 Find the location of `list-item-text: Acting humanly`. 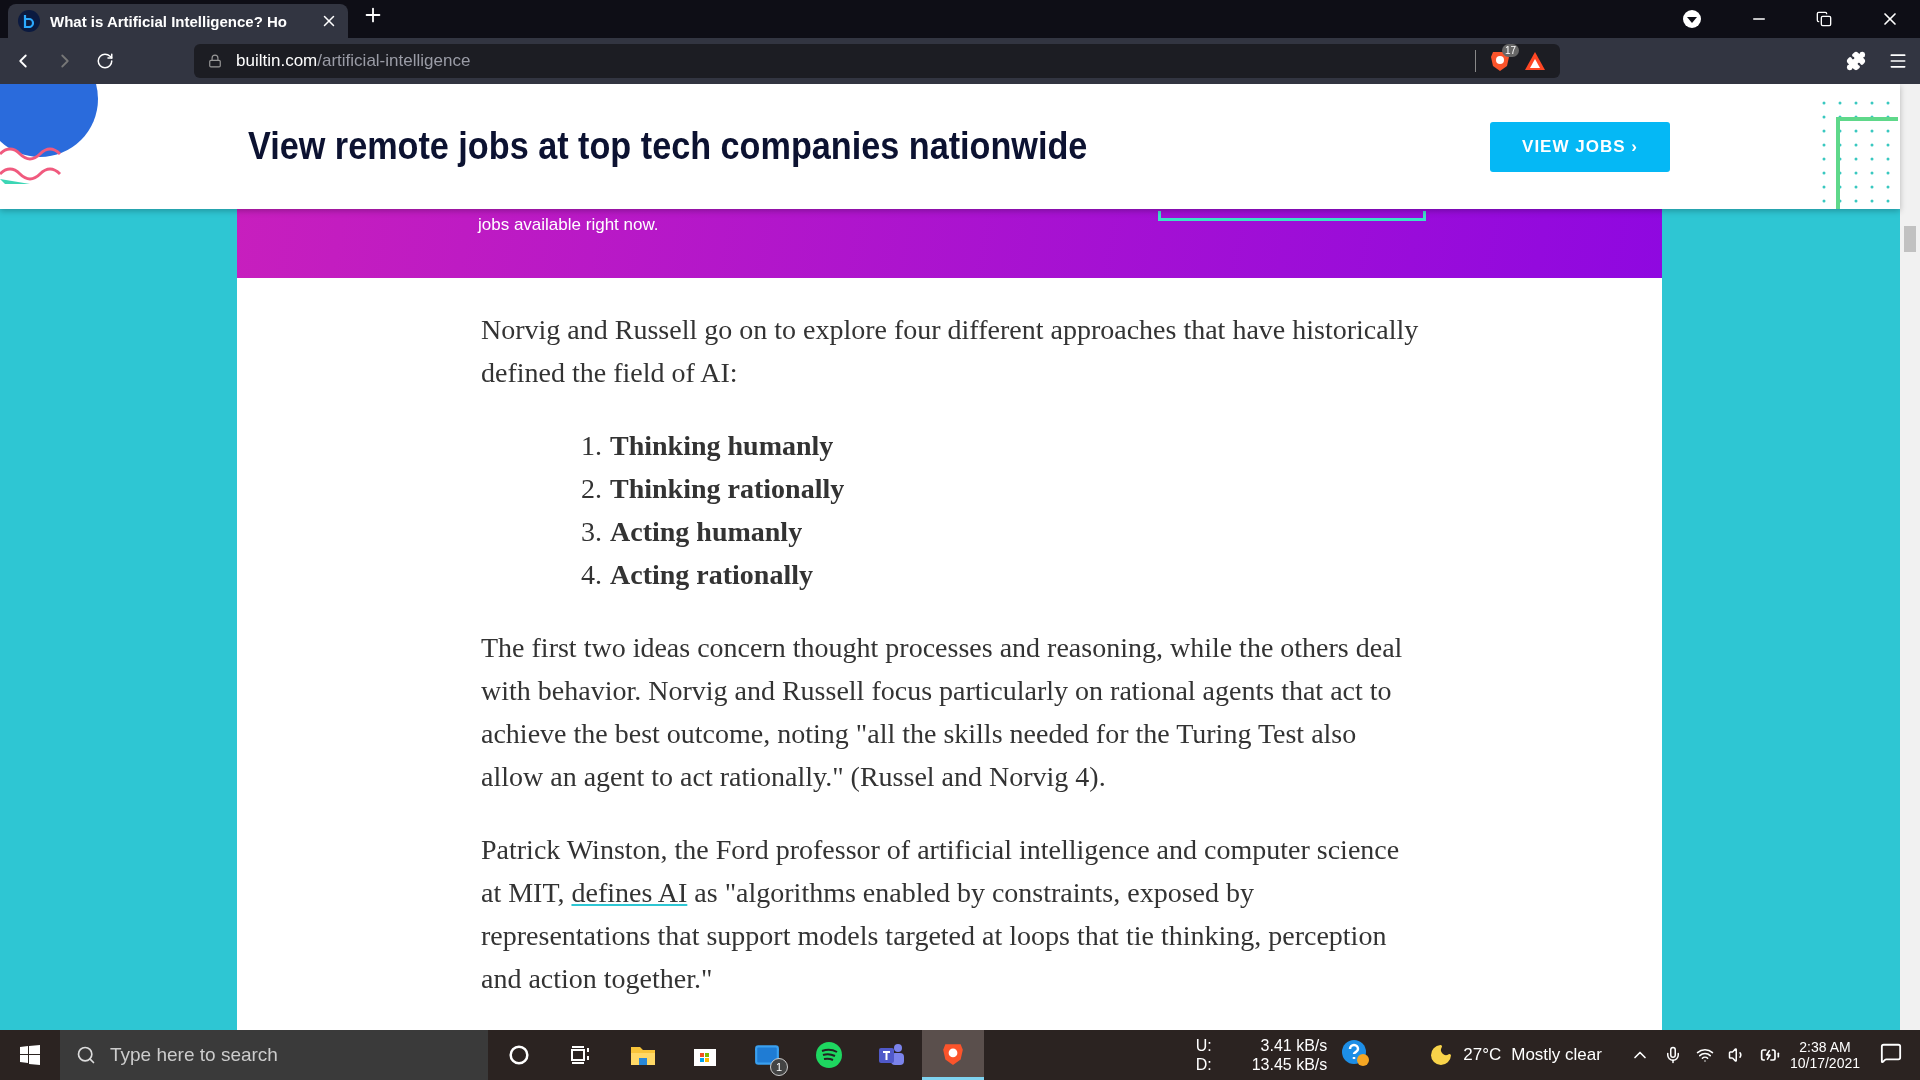

list-item-text: Acting humanly is located at coordinates (706, 532).